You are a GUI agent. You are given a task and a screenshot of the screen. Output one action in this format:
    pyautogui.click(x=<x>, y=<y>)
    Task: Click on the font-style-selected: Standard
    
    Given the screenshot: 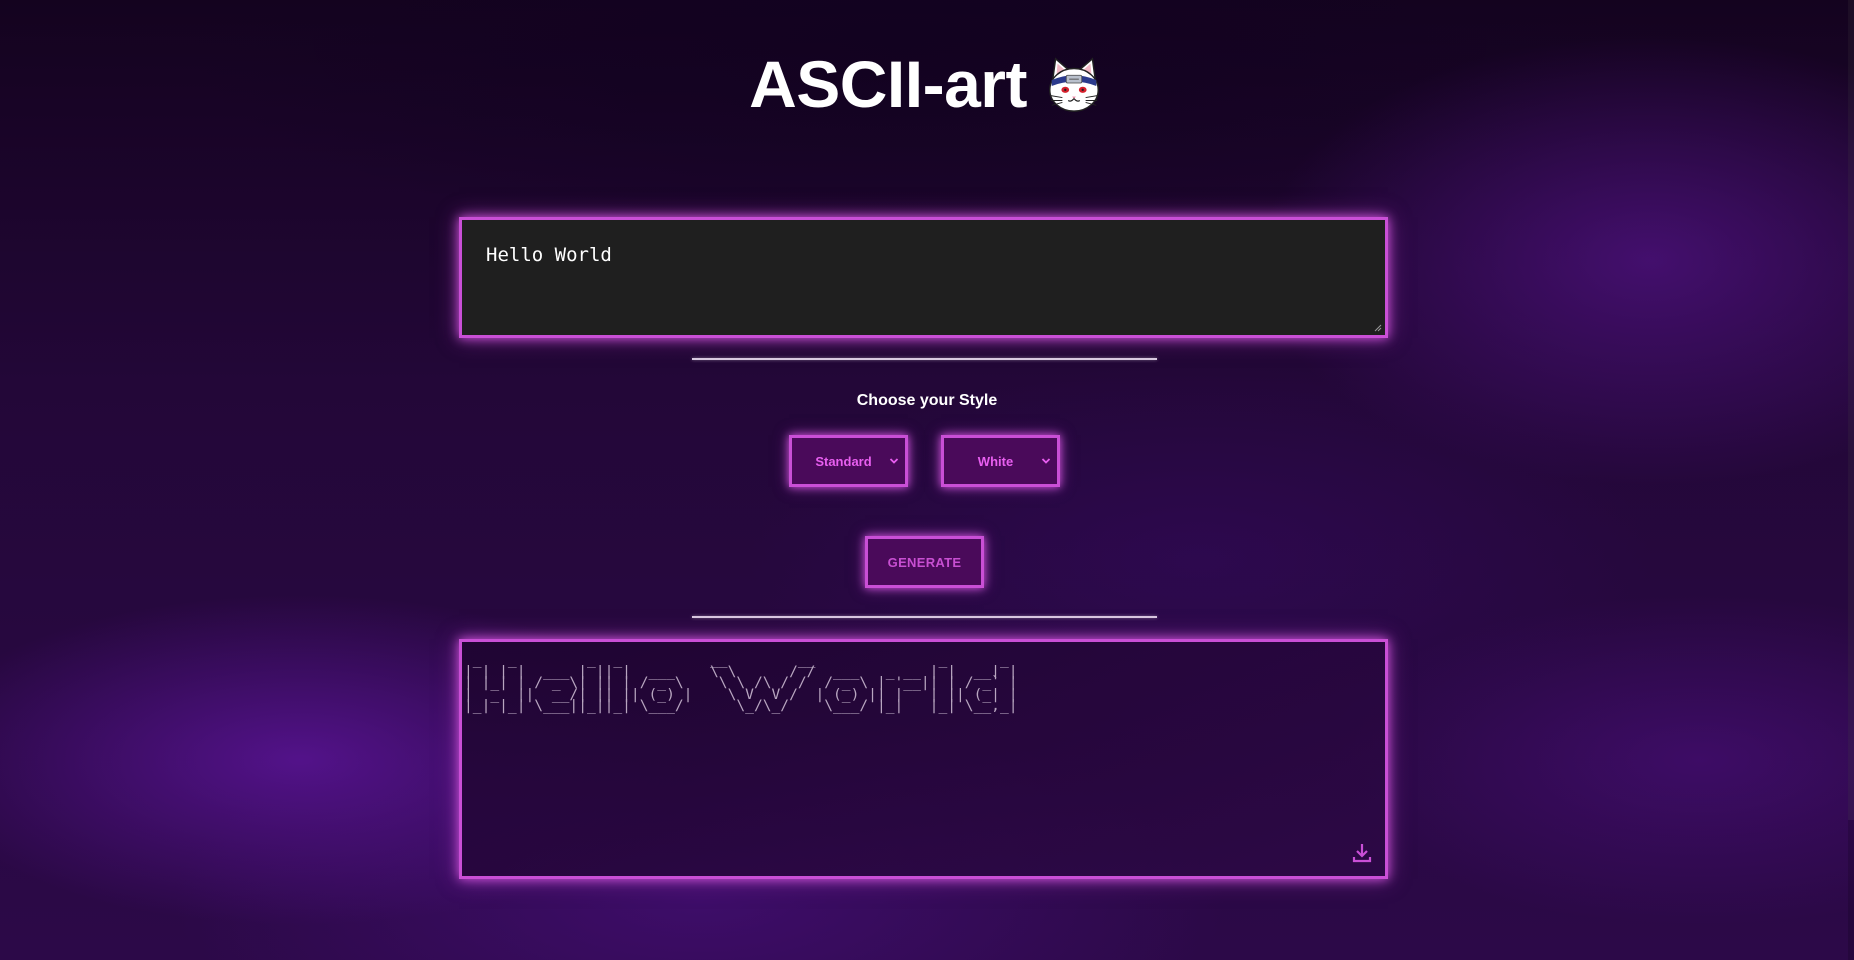 What is the action you would take?
    pyautogui.click(x=843, y=461)
    